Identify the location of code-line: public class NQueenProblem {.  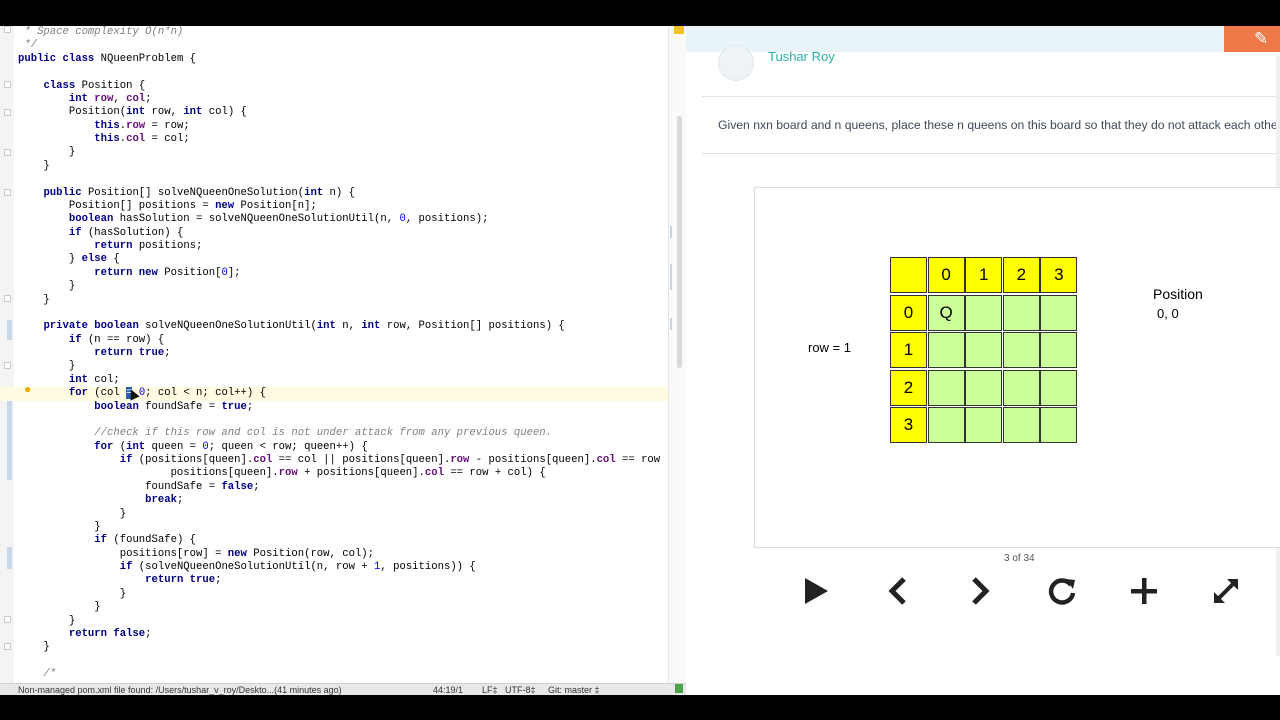
(352, 59).